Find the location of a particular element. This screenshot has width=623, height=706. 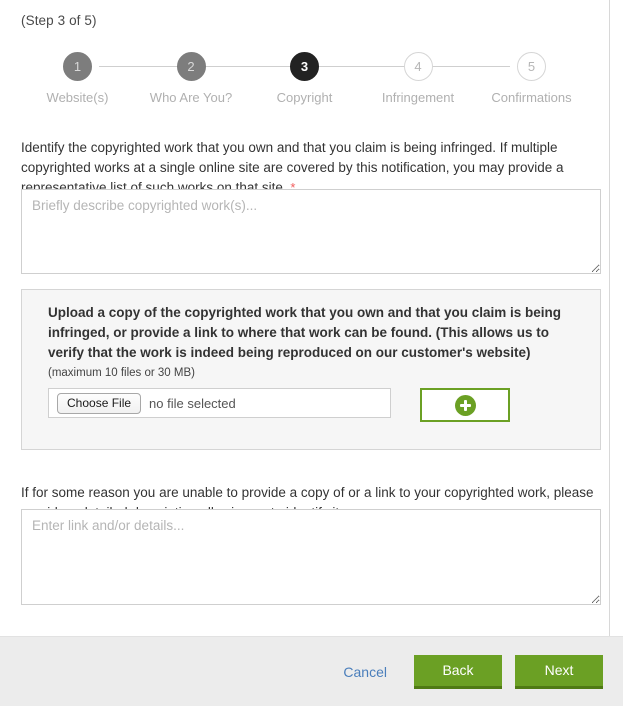

back-button: Back is located at coordinates (458, 671).